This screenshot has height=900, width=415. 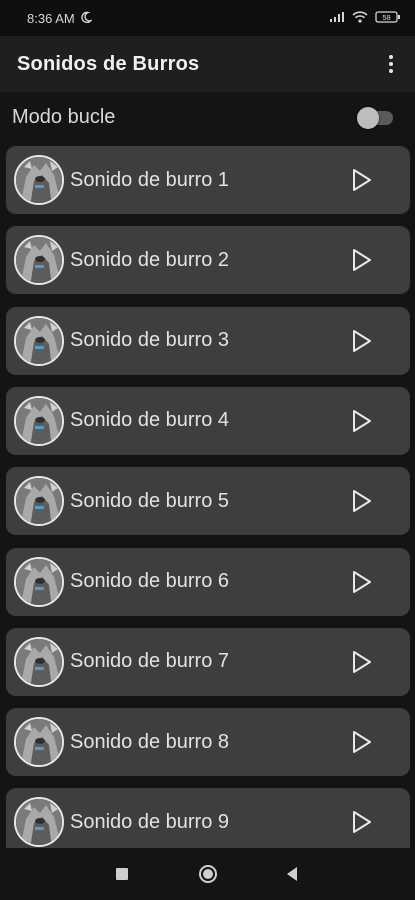 I want to click on sound-list-item: Sonido de burro 4, so click(x=208, y=420).